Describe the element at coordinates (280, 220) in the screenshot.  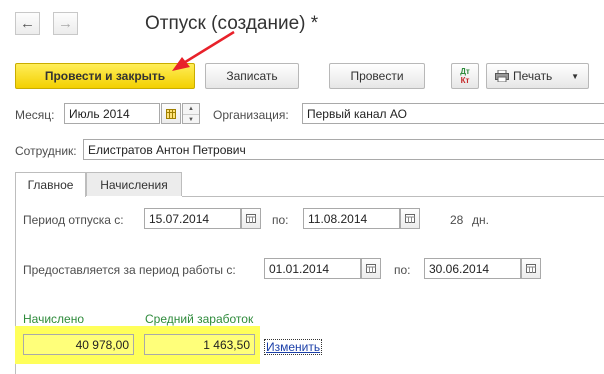
I see `vacation-to-label: по:` at that location.